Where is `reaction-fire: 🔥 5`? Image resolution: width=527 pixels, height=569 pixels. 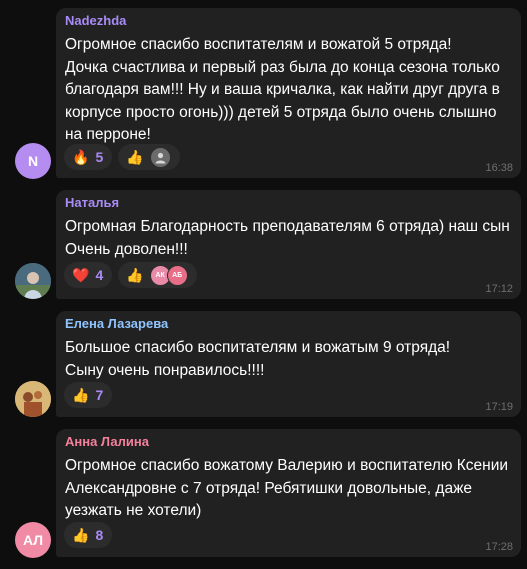
reaction-fire: 🔥 5 is located at coordinates (88, 157).